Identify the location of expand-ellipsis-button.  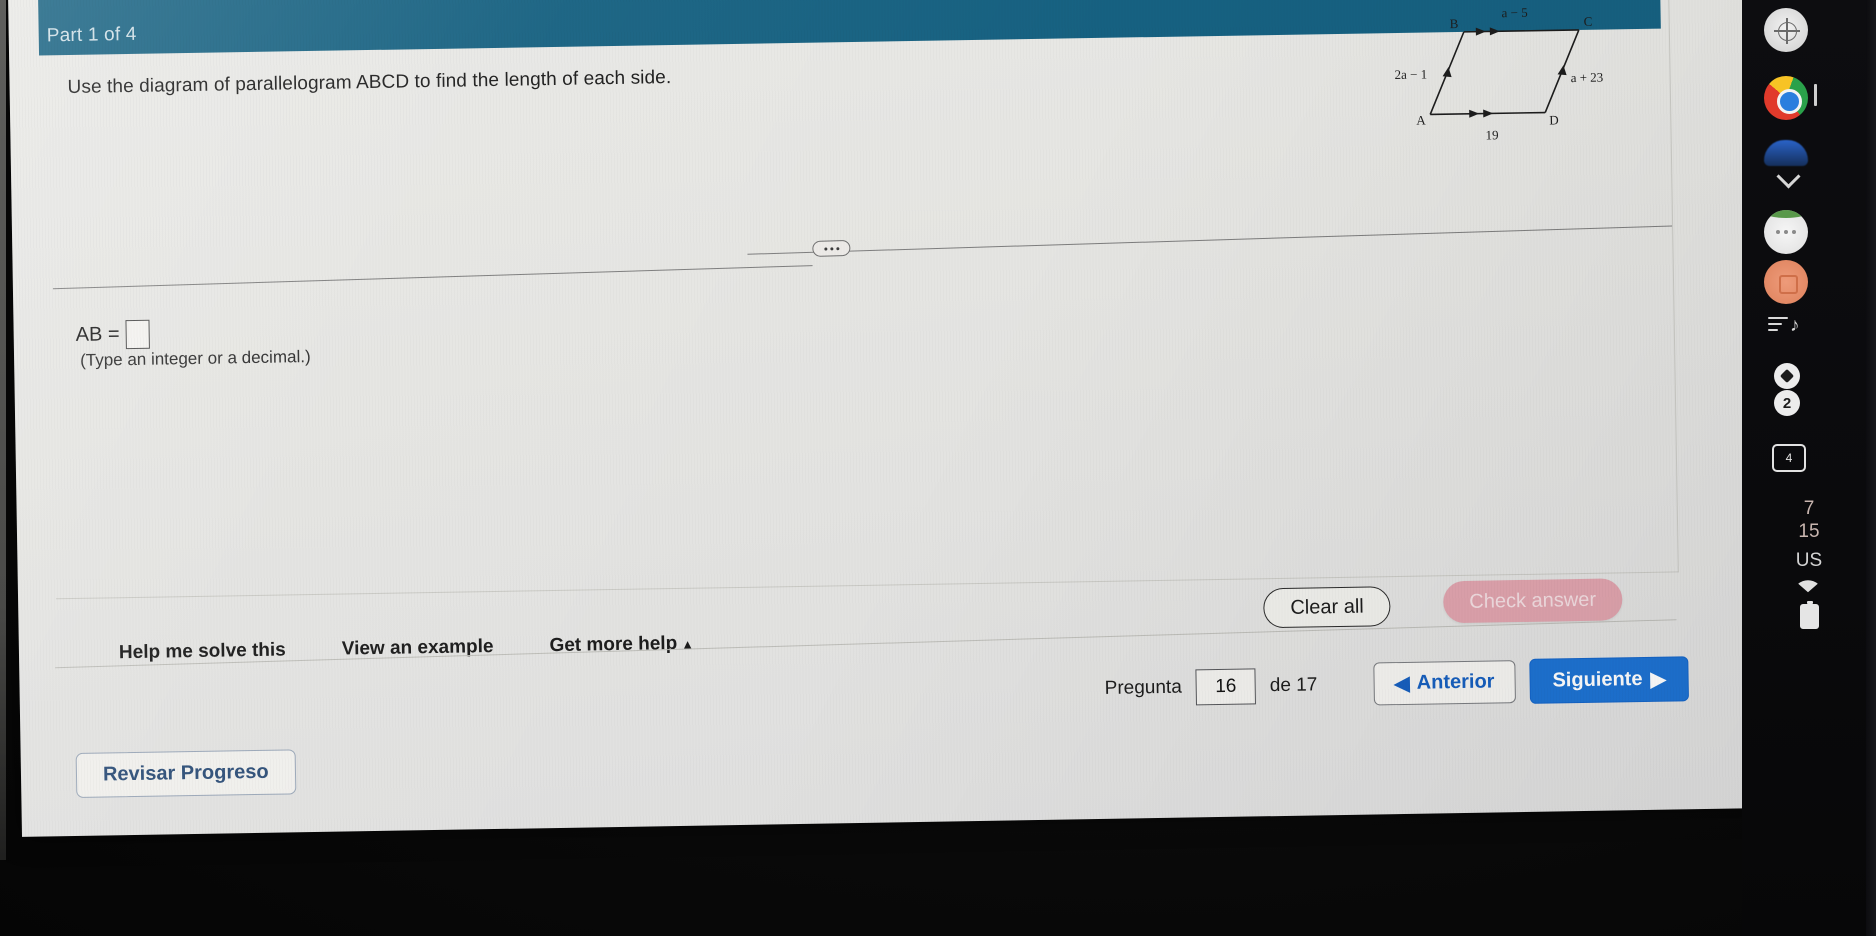
(831, 248).